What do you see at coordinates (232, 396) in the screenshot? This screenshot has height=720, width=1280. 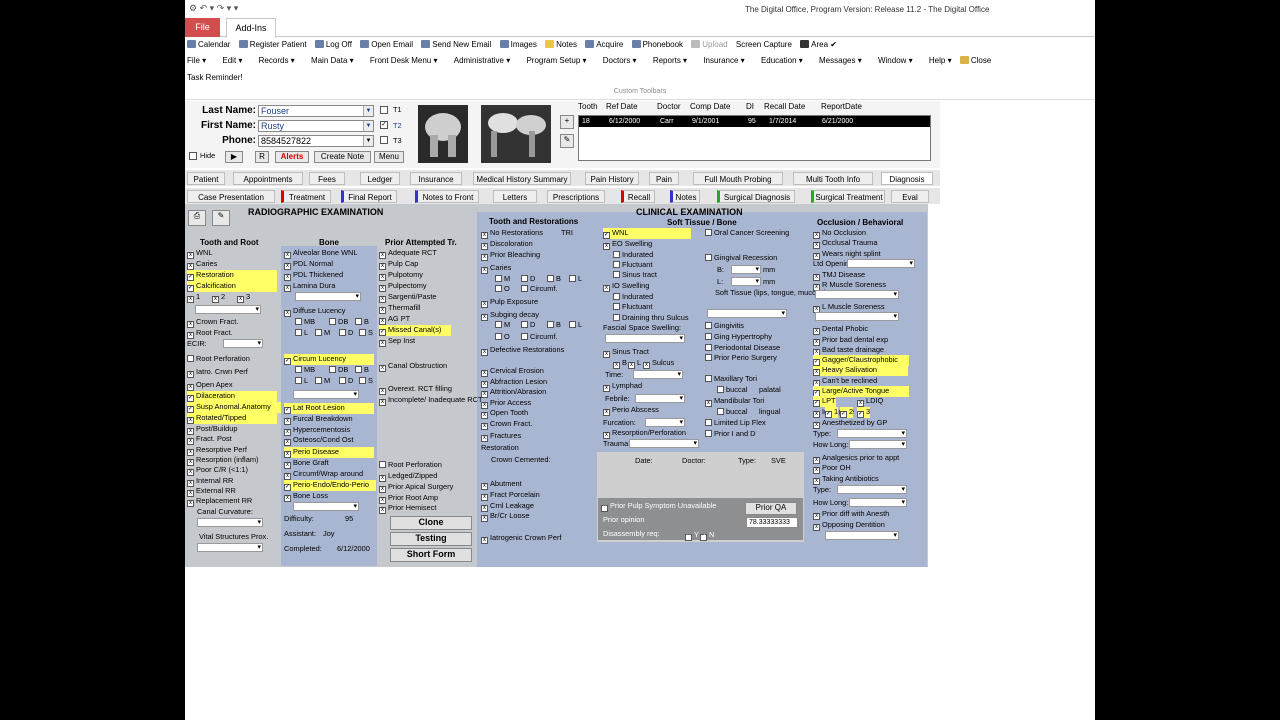 I see `checkbox-item: ✓ Dilaceration` at bounding box center [232, 396].